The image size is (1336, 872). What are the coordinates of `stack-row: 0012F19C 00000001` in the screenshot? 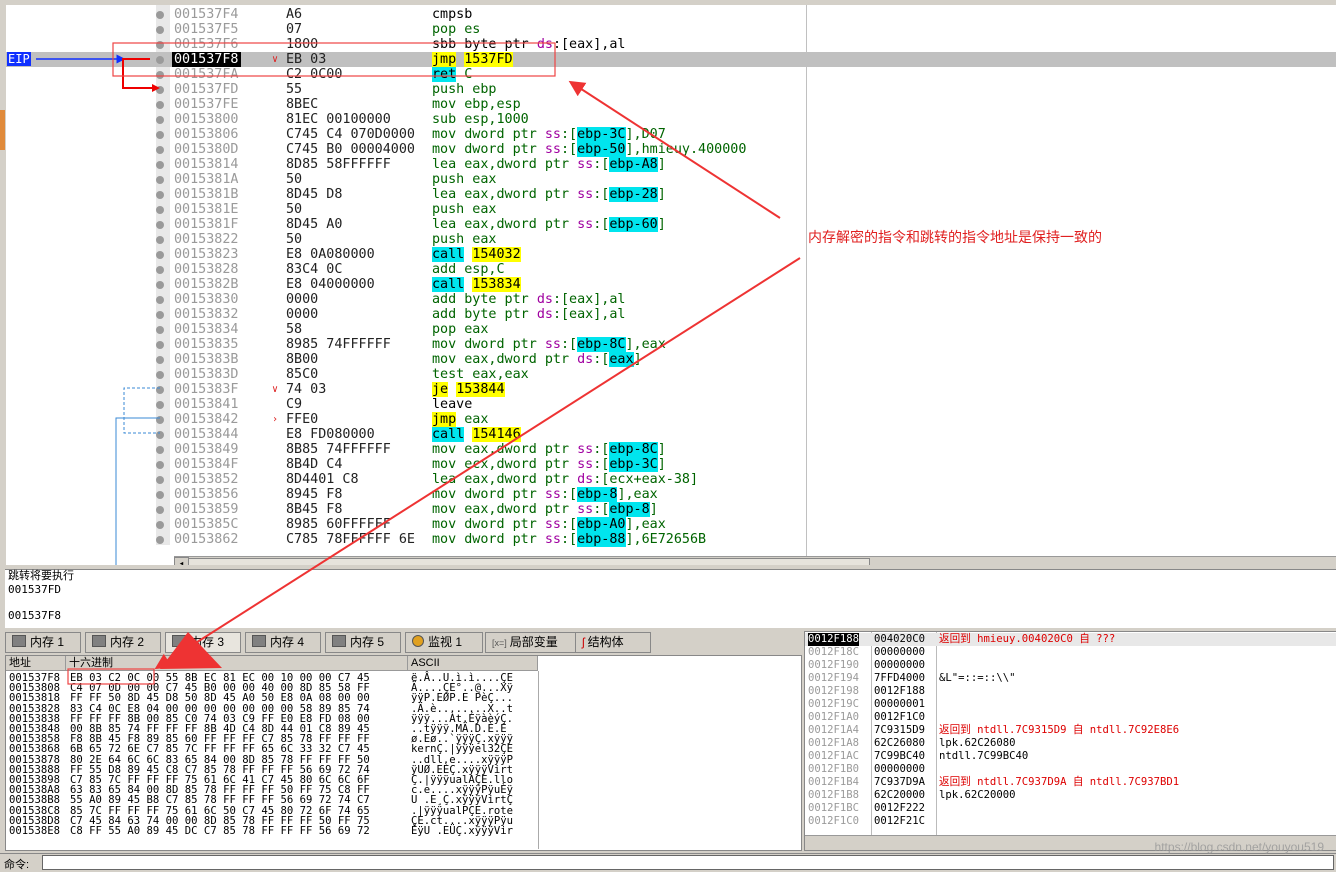 It's located at (1070, 704).